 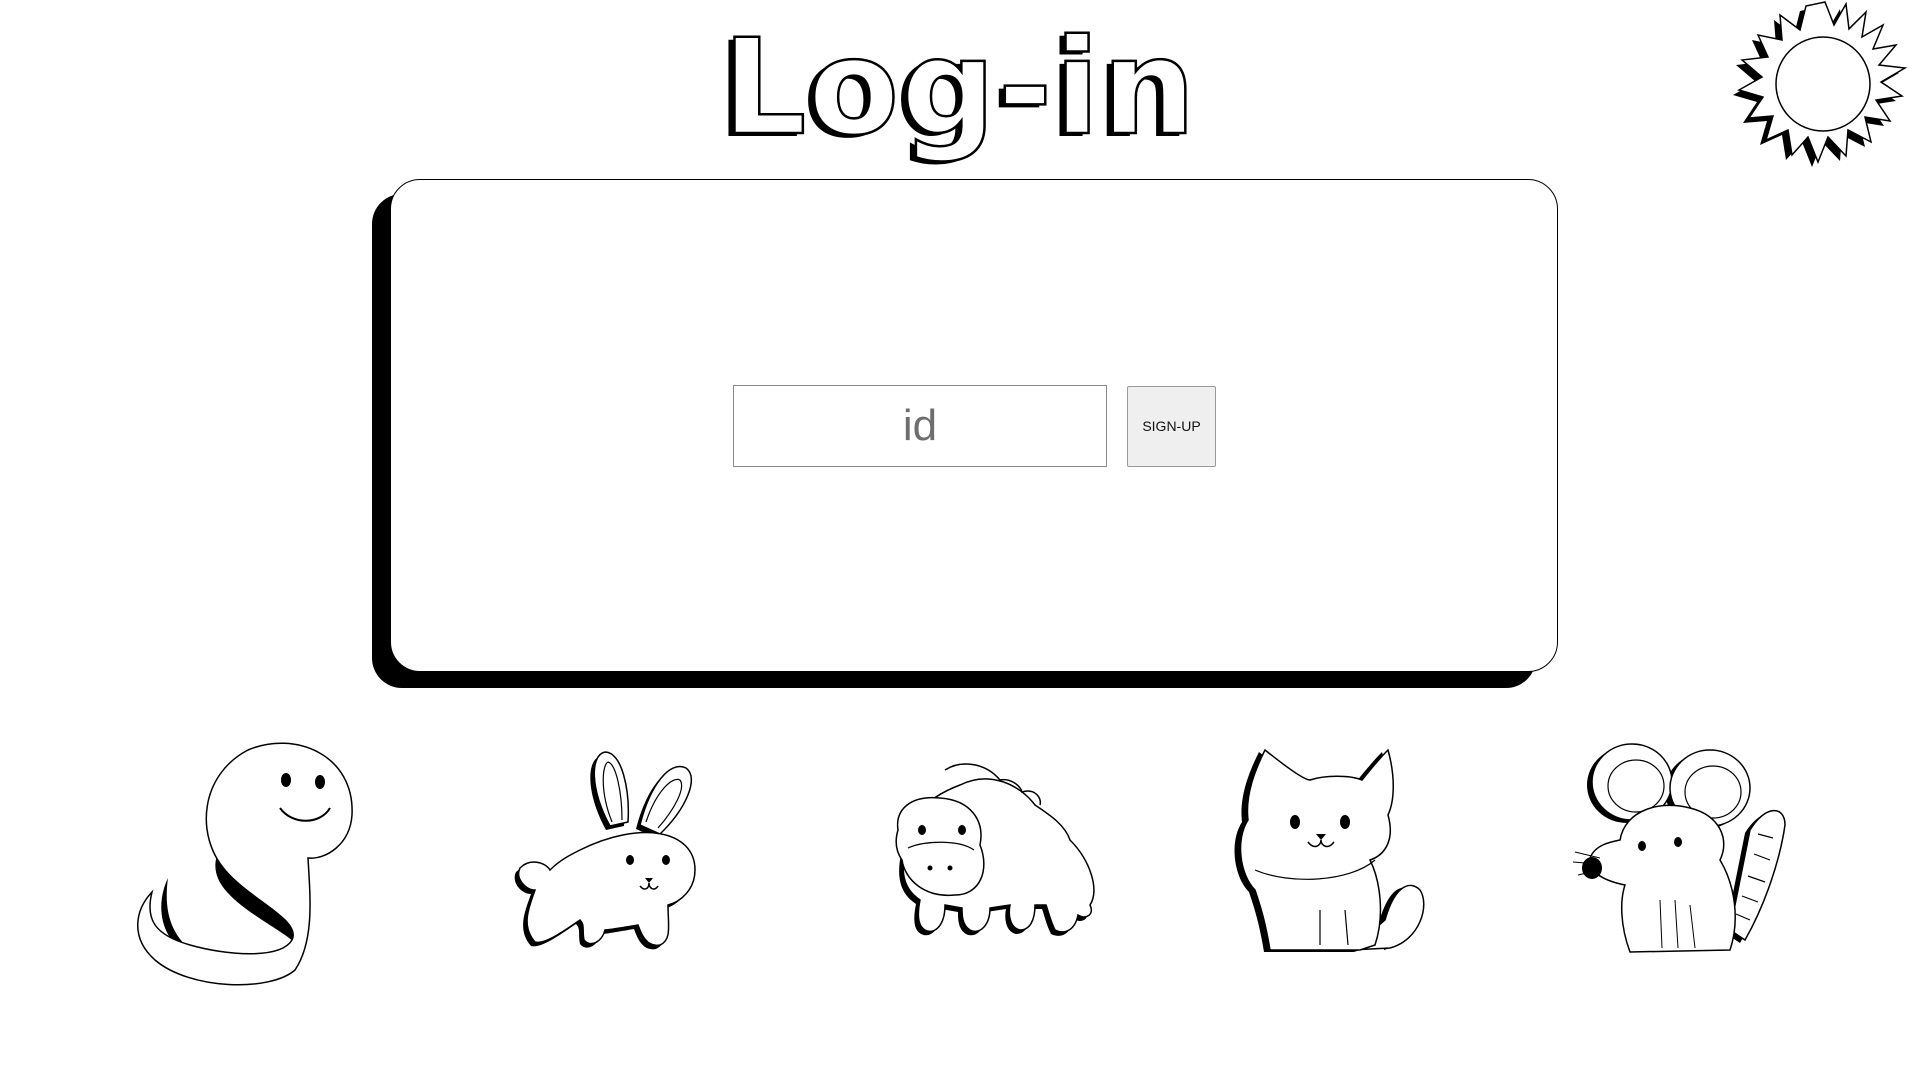 I want to click on page-title: Log-in, so click(x=959, y=88).